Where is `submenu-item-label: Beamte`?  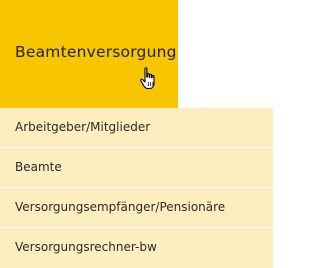 submenu-item-label: Beamte is located at coordinates (38, 167).